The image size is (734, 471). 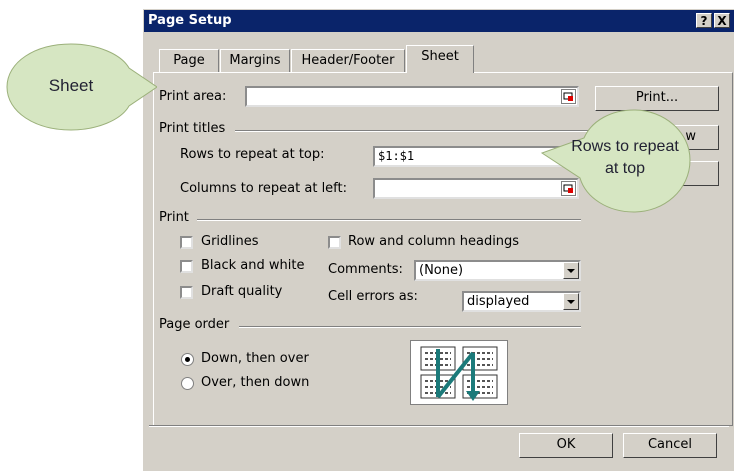 What do you see at coordinates (71, 85) in the screenshot?
I see `sheet-callout-text: Sheet` at bounding box center [71, 85].